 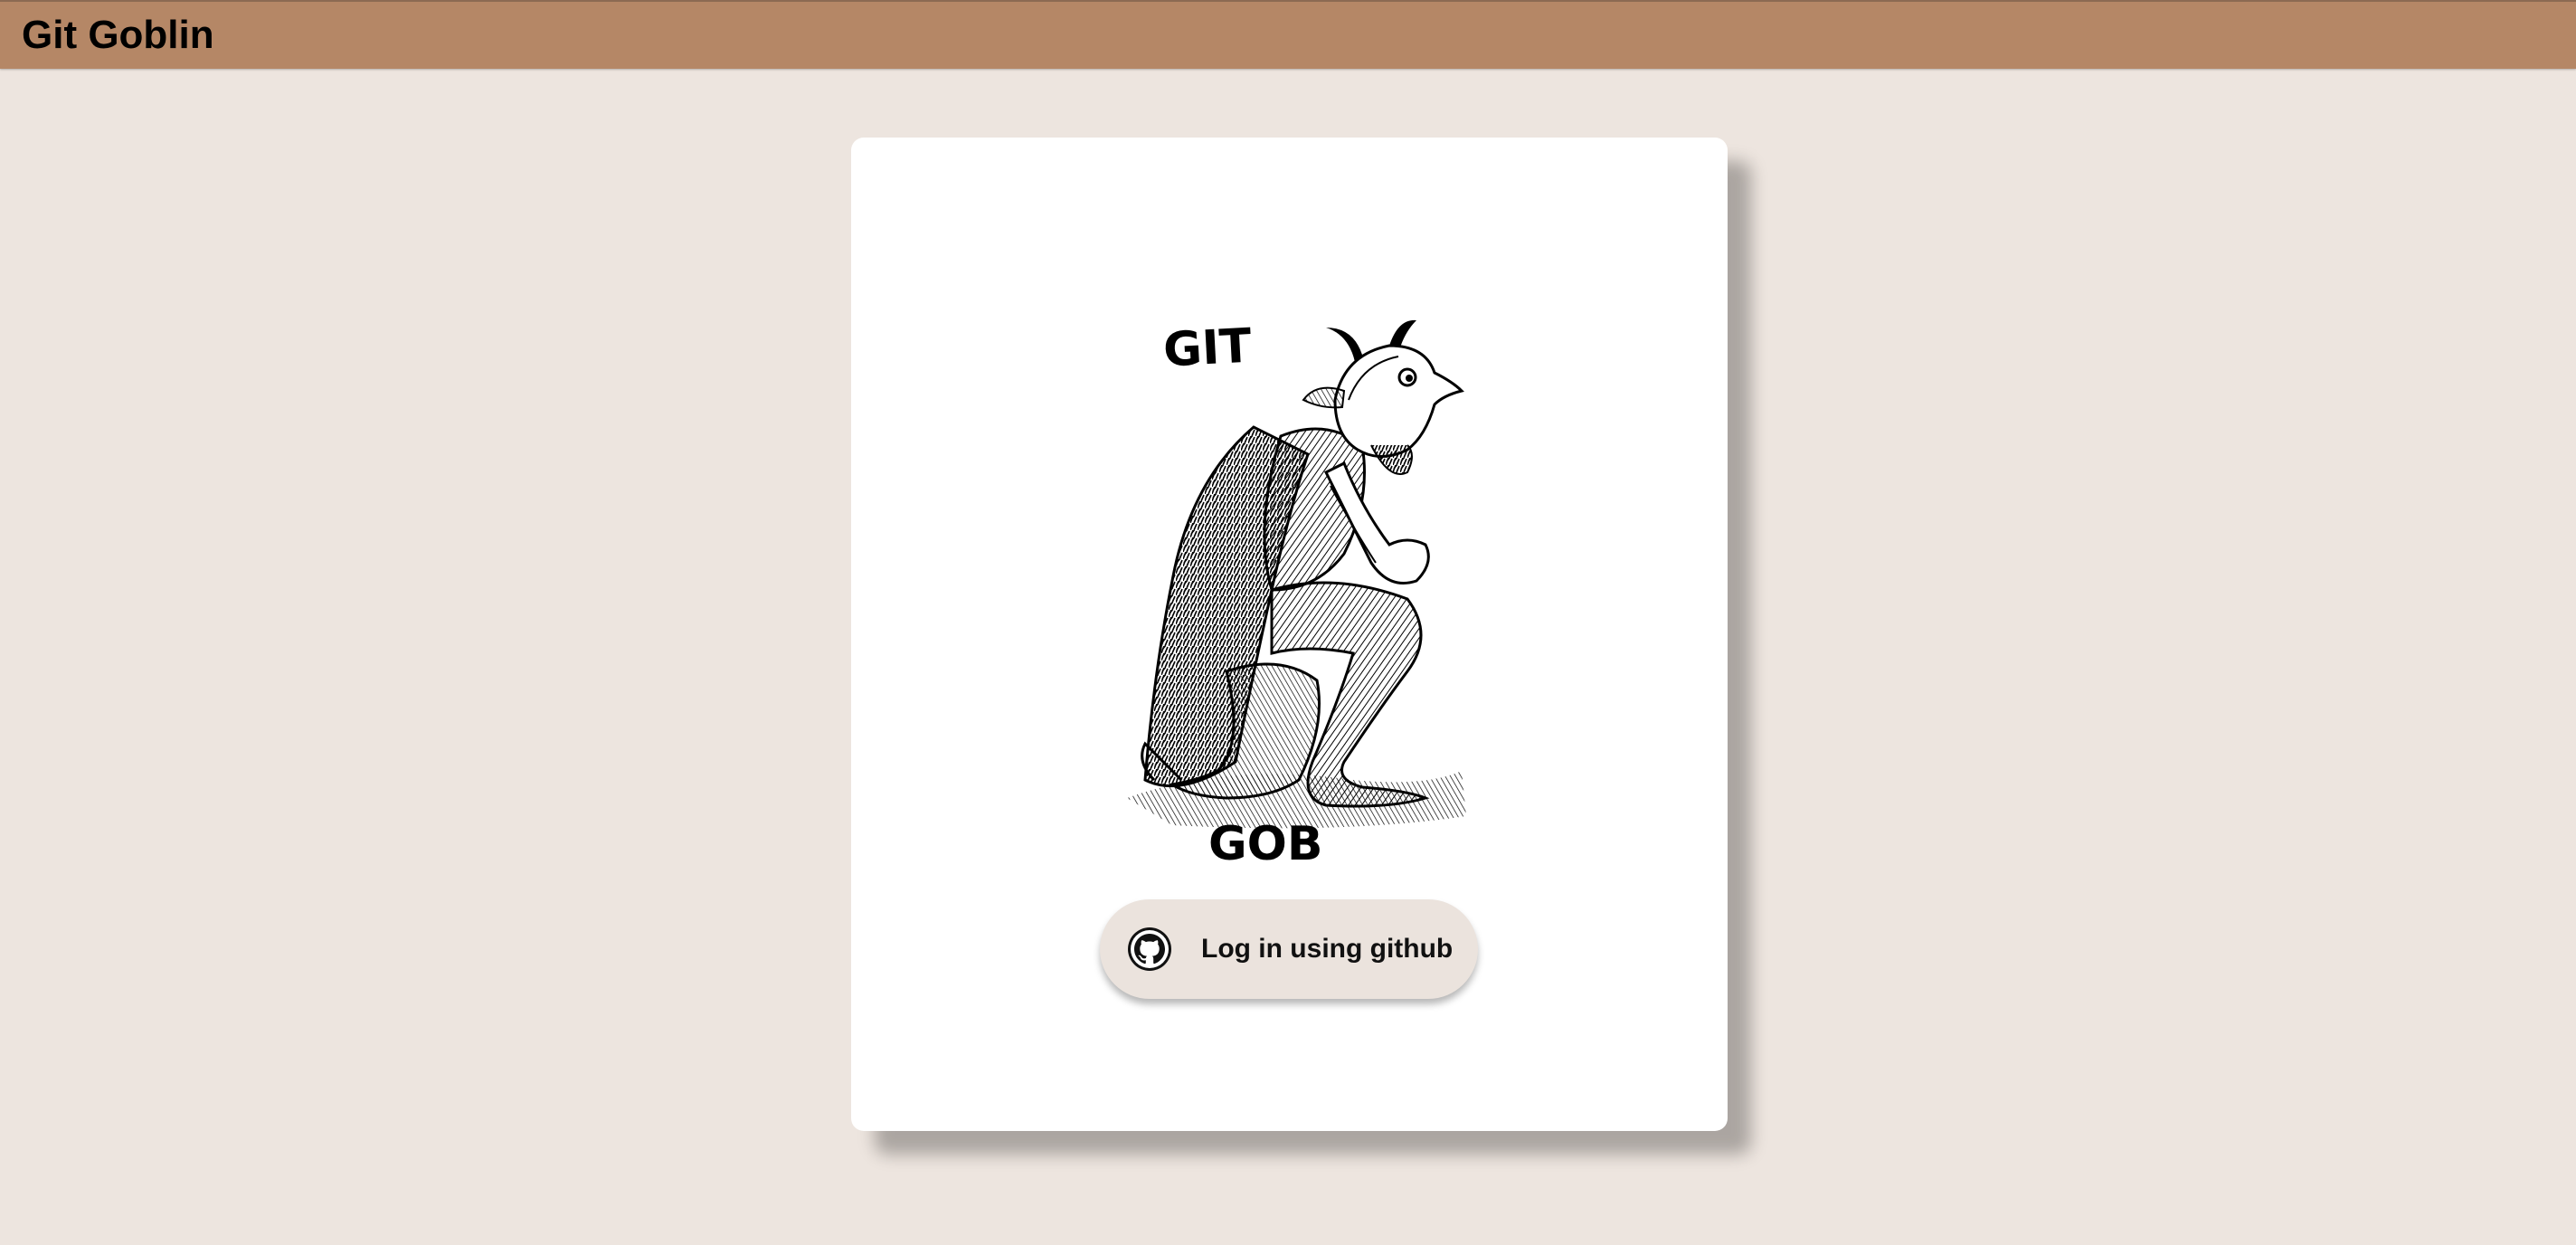 What do you see at coordinates (1327, 949) in the screenshot?
I see `login-button-label: Log in using github` at bounding box center [1327, 949].